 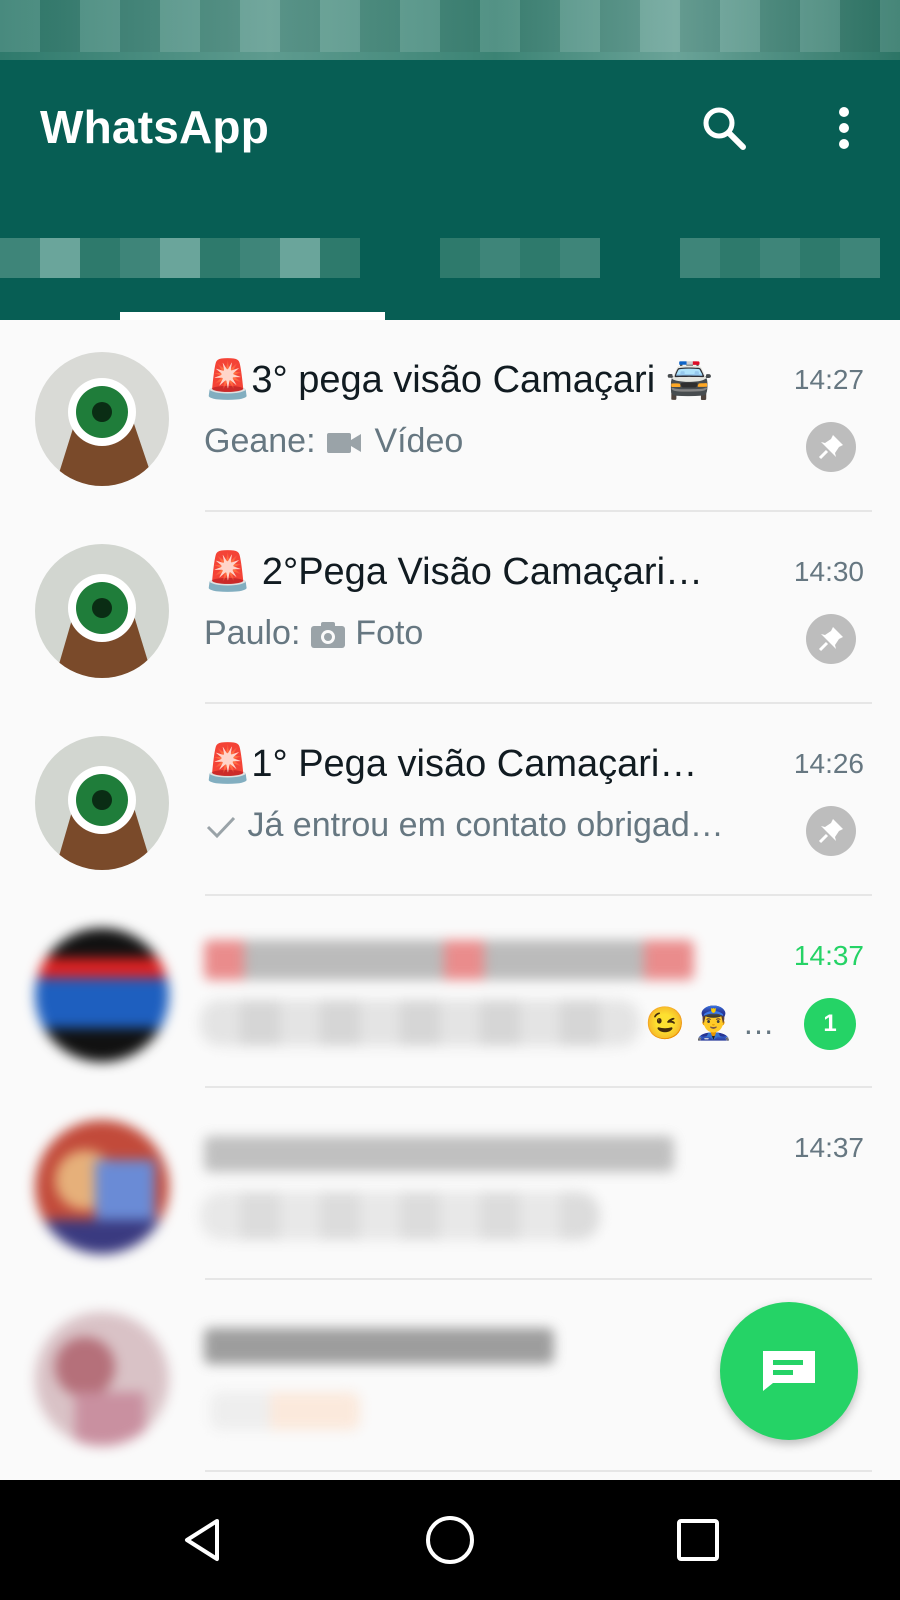 I want to click on chat-row: 14:37 😉 👮‍♂️ … 1, so click(x=450, y=992).